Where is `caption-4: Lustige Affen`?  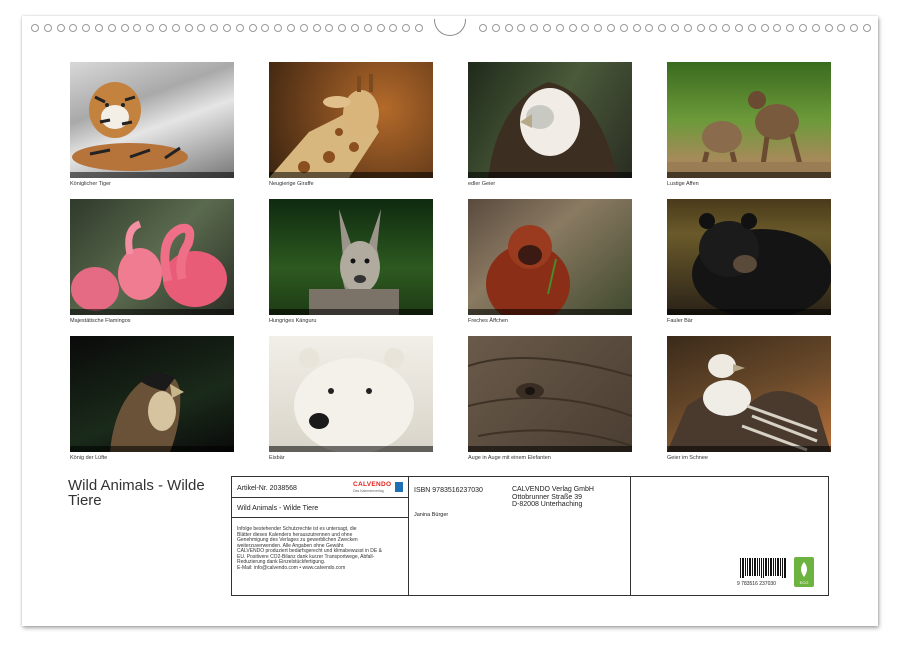 caption-4: Lustige Affen is located at coordinates (683, 184).